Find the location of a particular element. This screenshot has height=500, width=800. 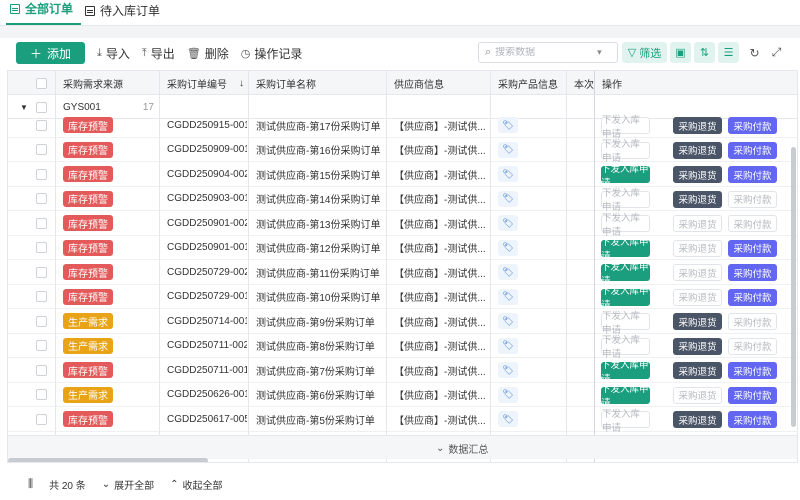

order-code: CGDD250901-001 is located at coordinates (203, 248).